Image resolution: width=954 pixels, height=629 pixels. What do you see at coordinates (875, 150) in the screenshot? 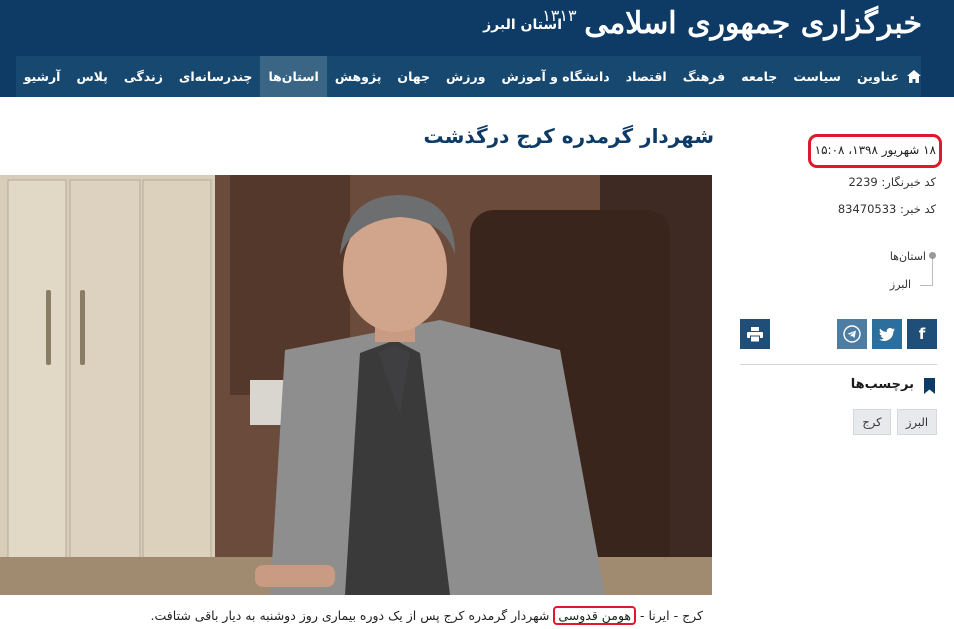
I see `publish-date: ۱۸ شهریور ۱۳۹۸، ۱۵:۰۸` at bounding box center [875, 150].